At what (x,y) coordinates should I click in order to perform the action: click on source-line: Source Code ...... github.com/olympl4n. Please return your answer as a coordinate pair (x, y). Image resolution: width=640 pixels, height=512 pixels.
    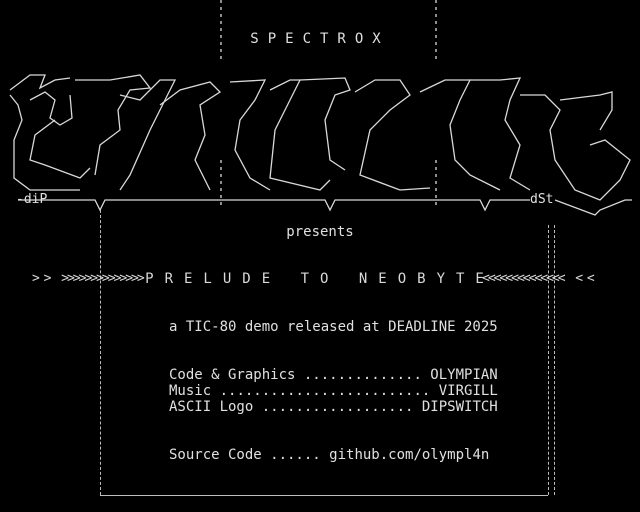
    Looking at the image, I should click on (329, 455).